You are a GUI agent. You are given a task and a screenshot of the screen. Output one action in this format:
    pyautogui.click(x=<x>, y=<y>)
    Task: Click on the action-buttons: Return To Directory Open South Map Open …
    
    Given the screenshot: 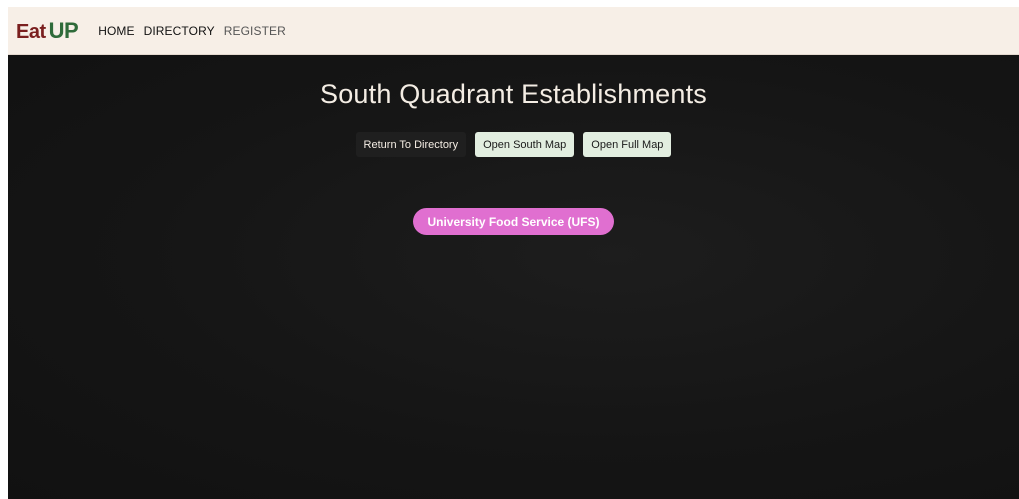 What is the action you would take?
    pyautogui.click(x=513, y=144)
    